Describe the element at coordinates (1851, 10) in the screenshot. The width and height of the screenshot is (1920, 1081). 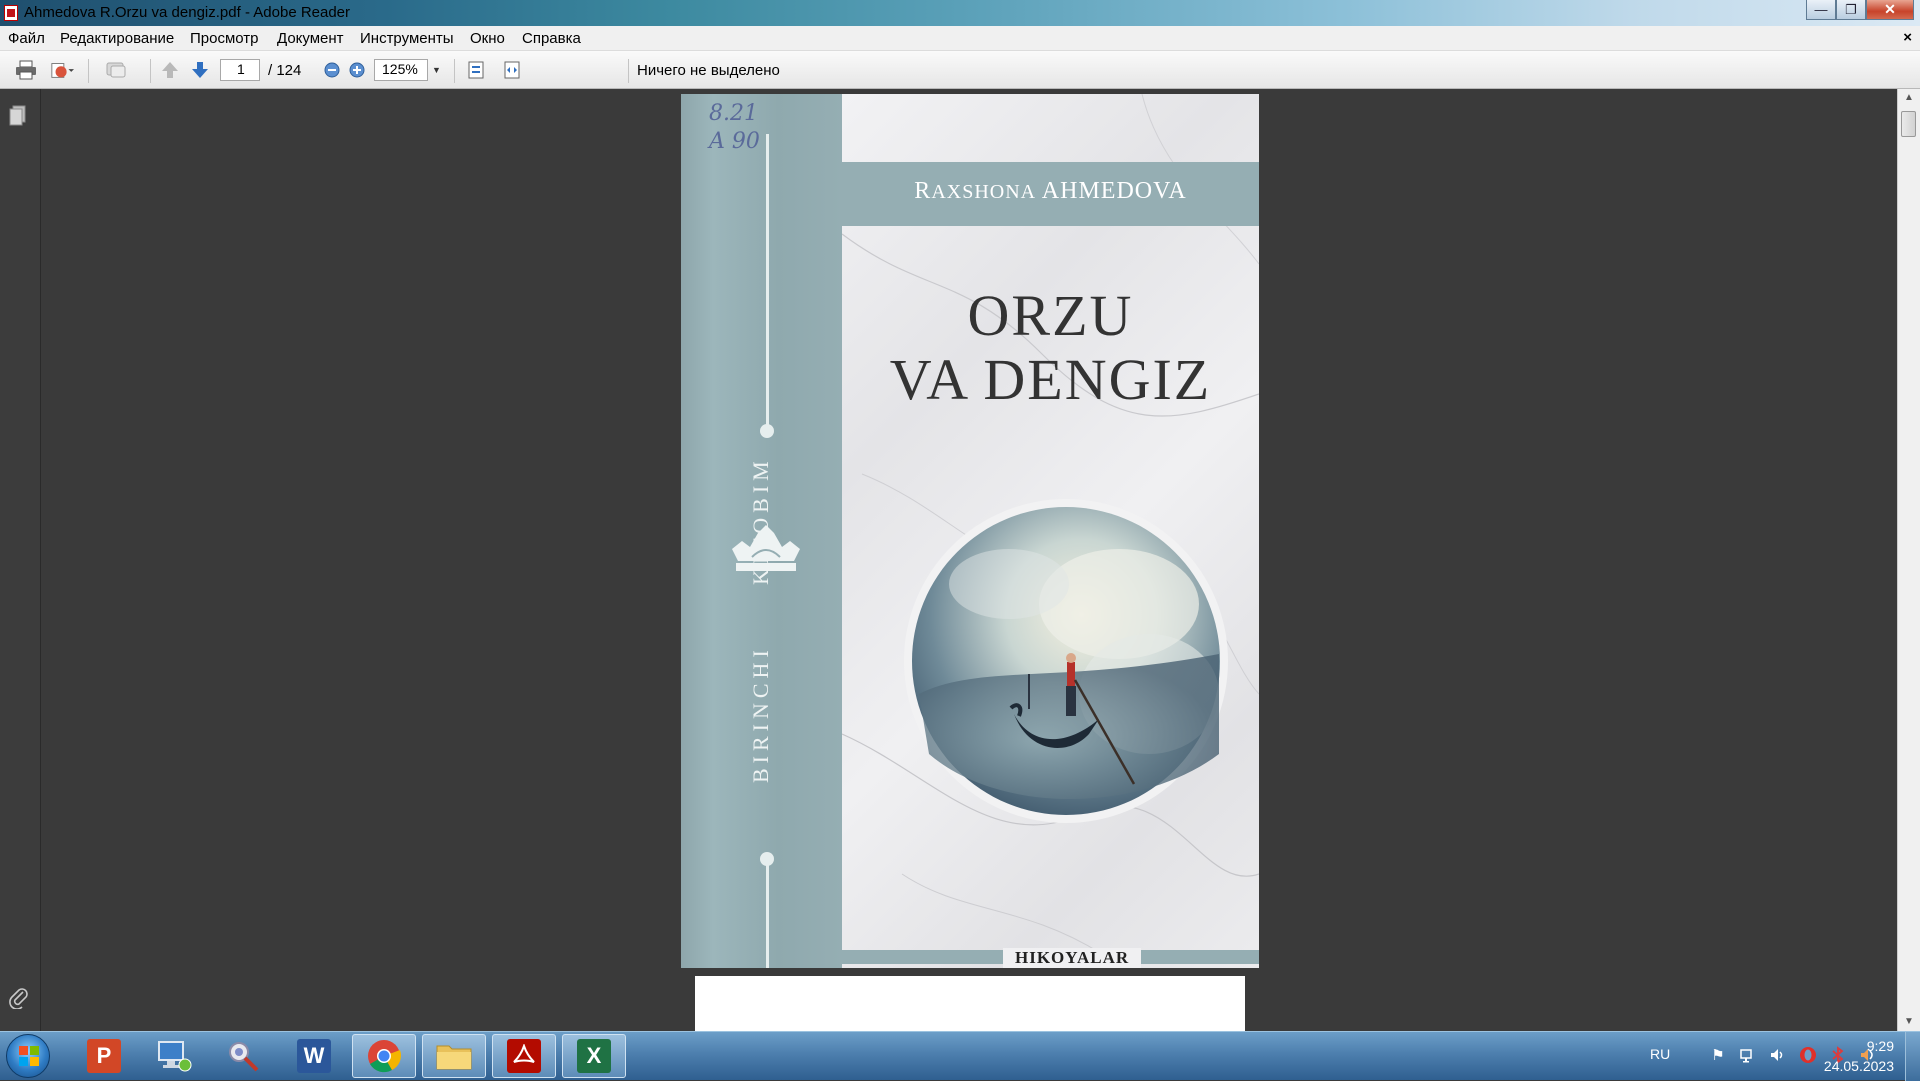
I see `maximize-button: ❐` at that location.